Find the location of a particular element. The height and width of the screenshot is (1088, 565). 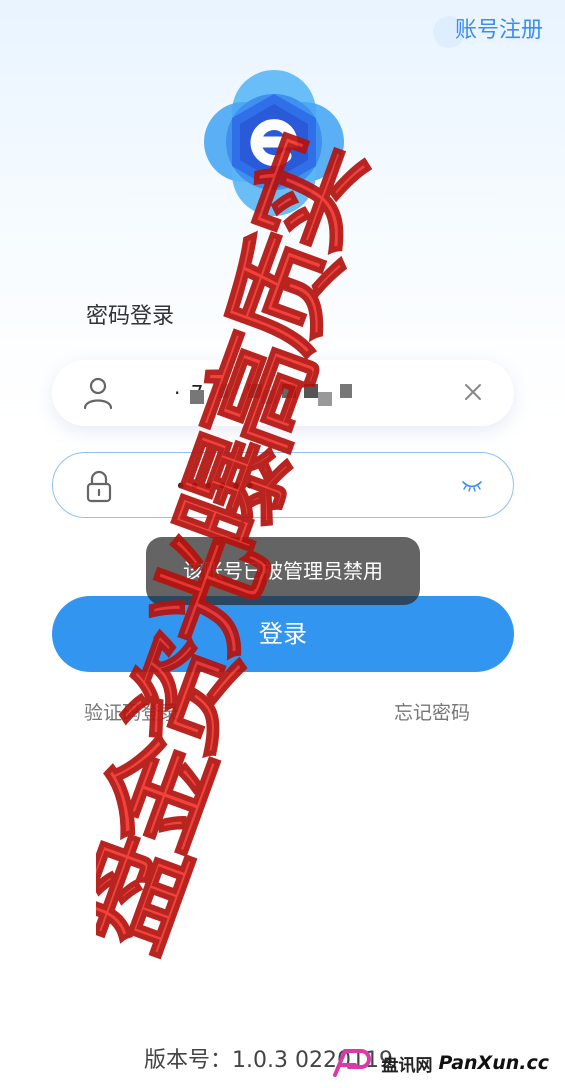

brand-badge-en: PanXun.cc is located at coordinates (493, 1063).